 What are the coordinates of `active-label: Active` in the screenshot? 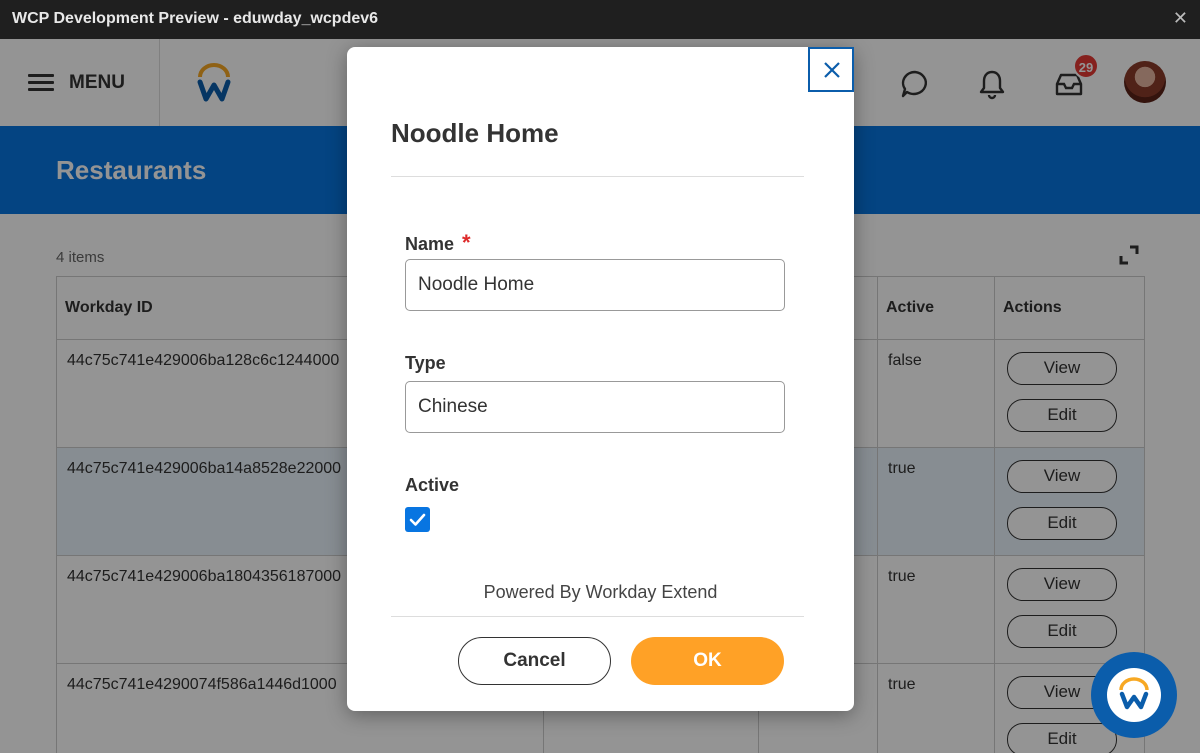 It's located at (432, 485).